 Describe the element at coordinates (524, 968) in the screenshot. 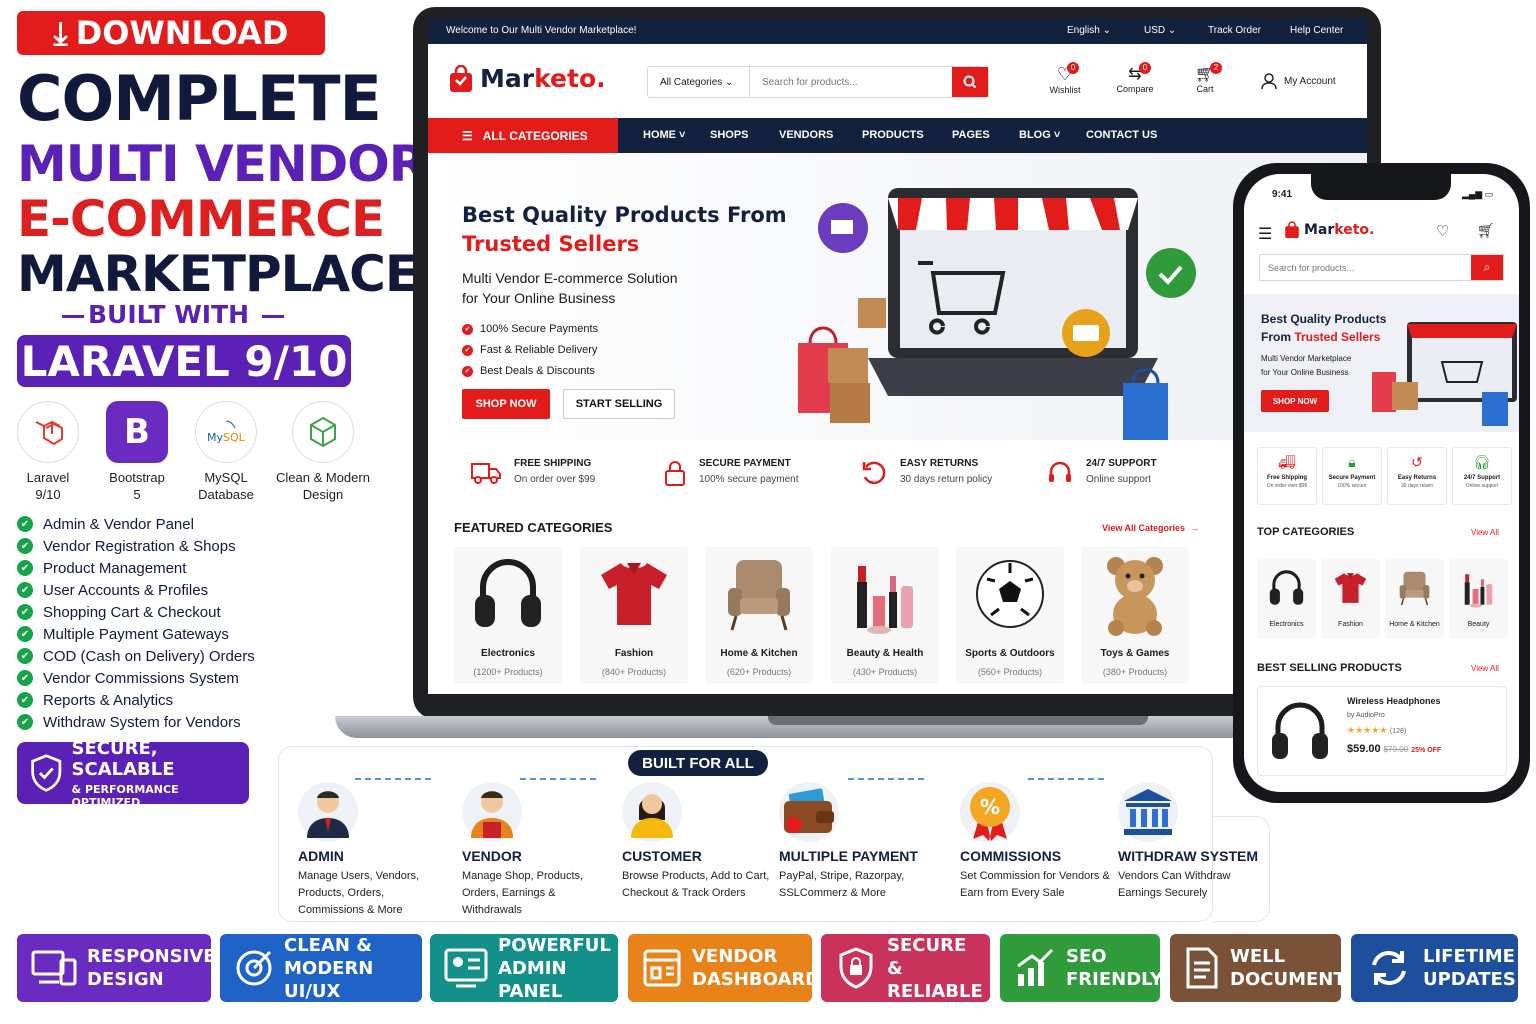

I see `feature-badge: POWERFUL ADMIN PANEL` at that location.